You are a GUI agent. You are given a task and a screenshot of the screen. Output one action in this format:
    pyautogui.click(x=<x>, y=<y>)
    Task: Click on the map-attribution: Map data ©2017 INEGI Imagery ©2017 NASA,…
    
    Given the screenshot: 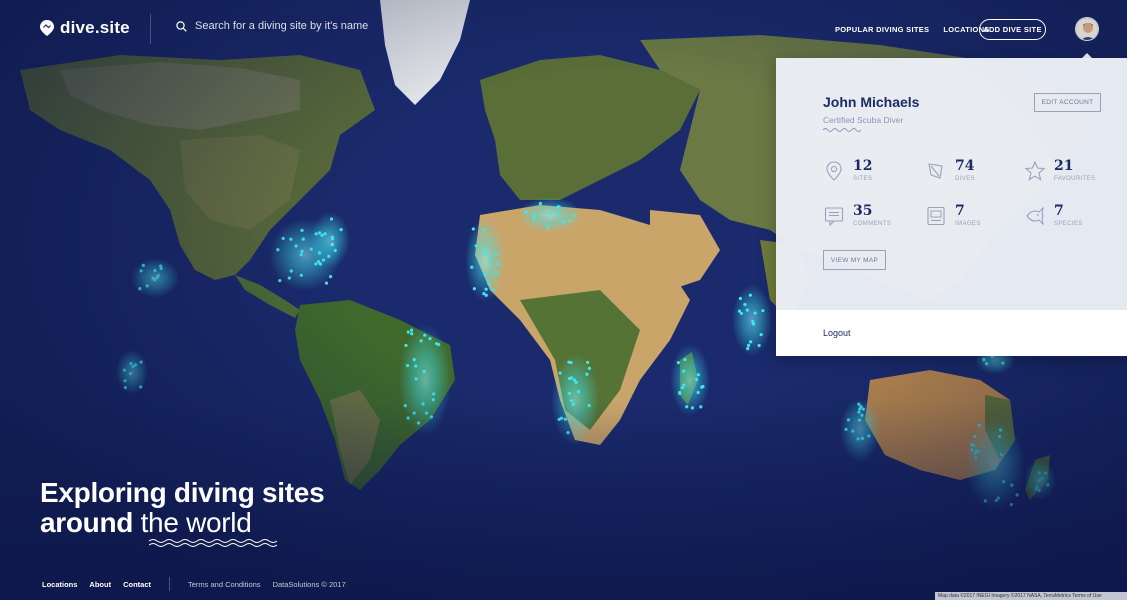 What is the action you would take?
    pyautogui.click(x=1031, y=596)
    